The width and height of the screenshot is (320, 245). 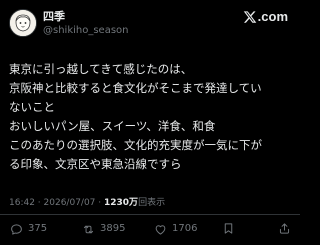 I want to click on views-label: 回表示, so click(x=152, y=203).